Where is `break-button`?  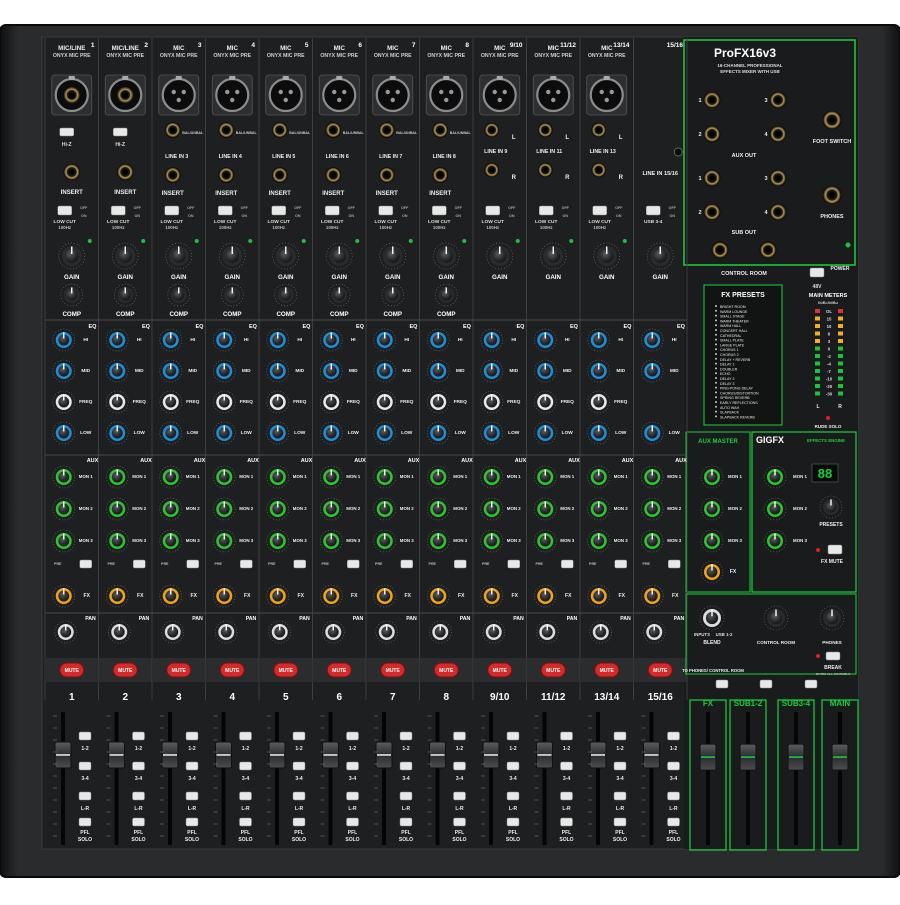
break-button is located at coordinates (833, 656).